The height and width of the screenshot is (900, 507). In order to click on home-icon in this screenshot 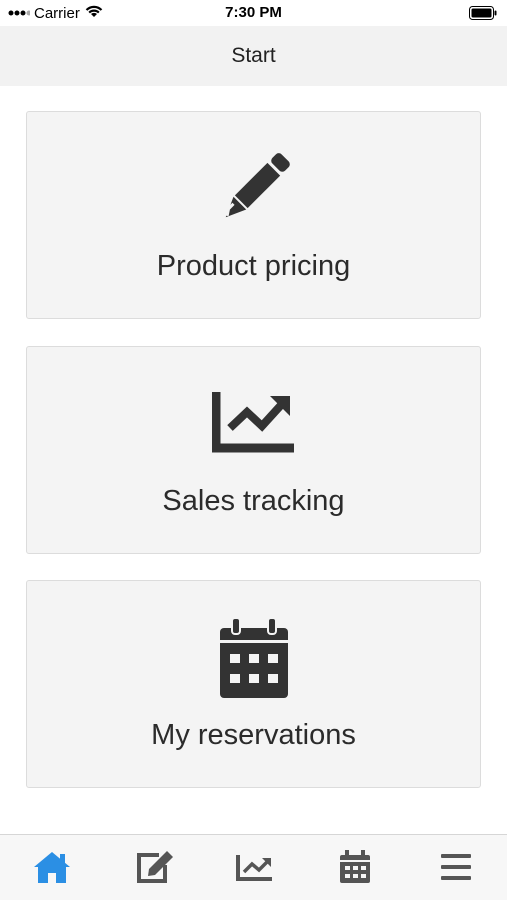, I will do `click(52, 869)`.